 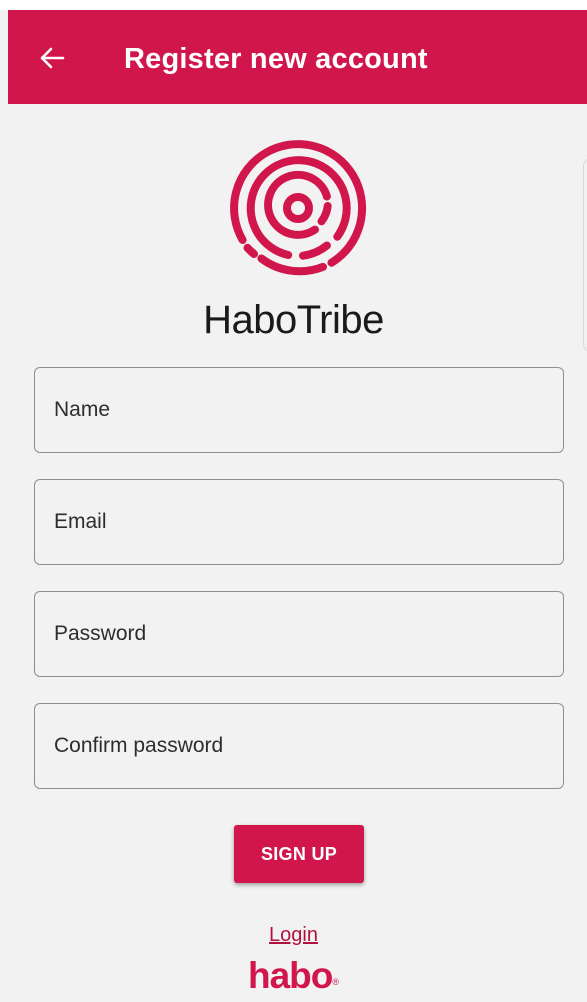 I want to click on status-bar-strip, so click(x=293, y=5).